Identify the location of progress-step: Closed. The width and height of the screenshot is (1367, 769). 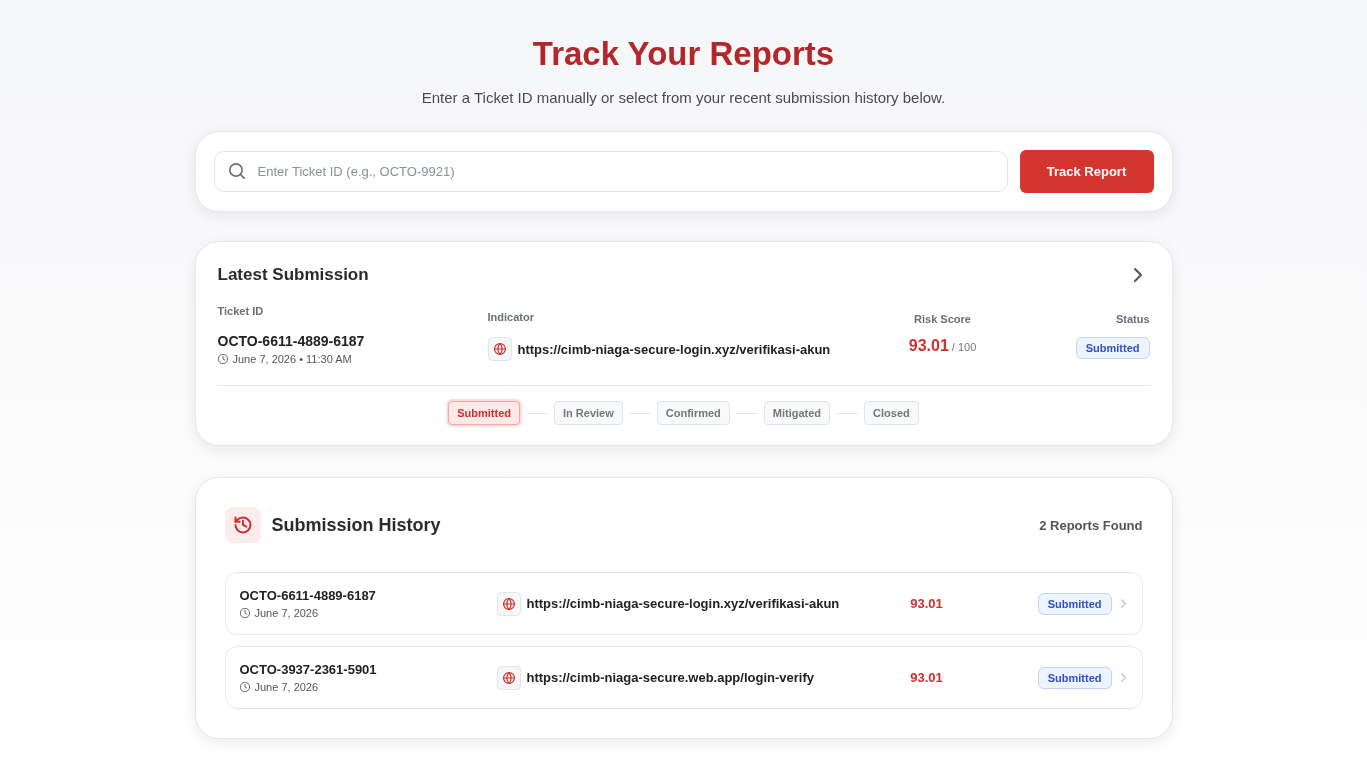
(891, 413).